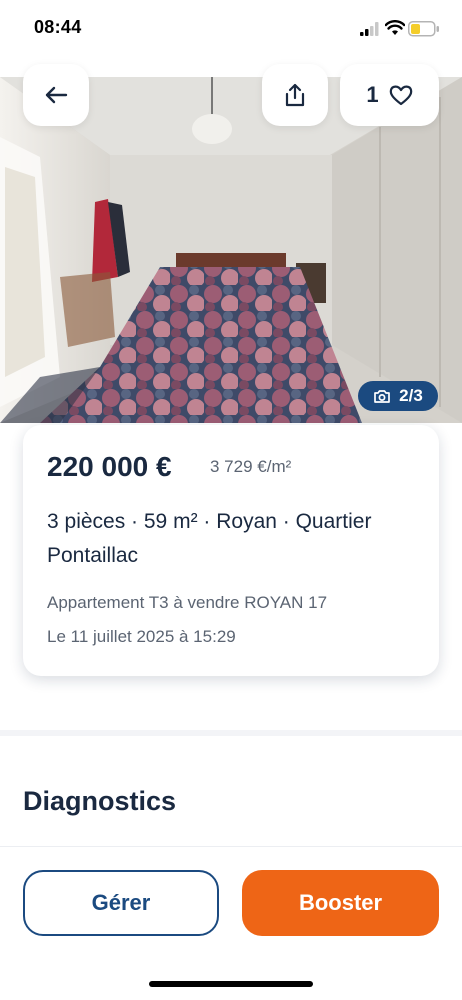 Image resolution: width=462 pixels, height=1000 pixels. Describe the element at coordinates (372, 94) in the screenshot. I see `favorite-count: 1` at that location.